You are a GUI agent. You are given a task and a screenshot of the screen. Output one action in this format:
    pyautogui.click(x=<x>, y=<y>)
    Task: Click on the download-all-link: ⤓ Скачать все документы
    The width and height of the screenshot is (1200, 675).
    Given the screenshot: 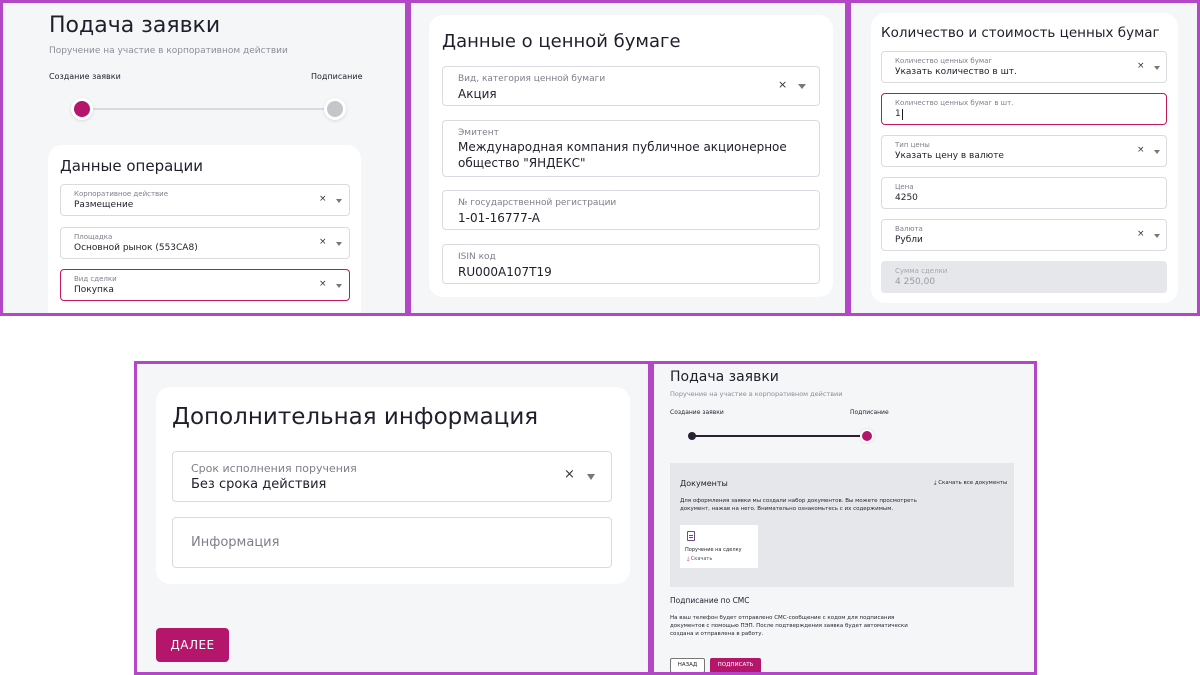 What is the action you would take?
    pyautogui.click(x=970, y=483)
    